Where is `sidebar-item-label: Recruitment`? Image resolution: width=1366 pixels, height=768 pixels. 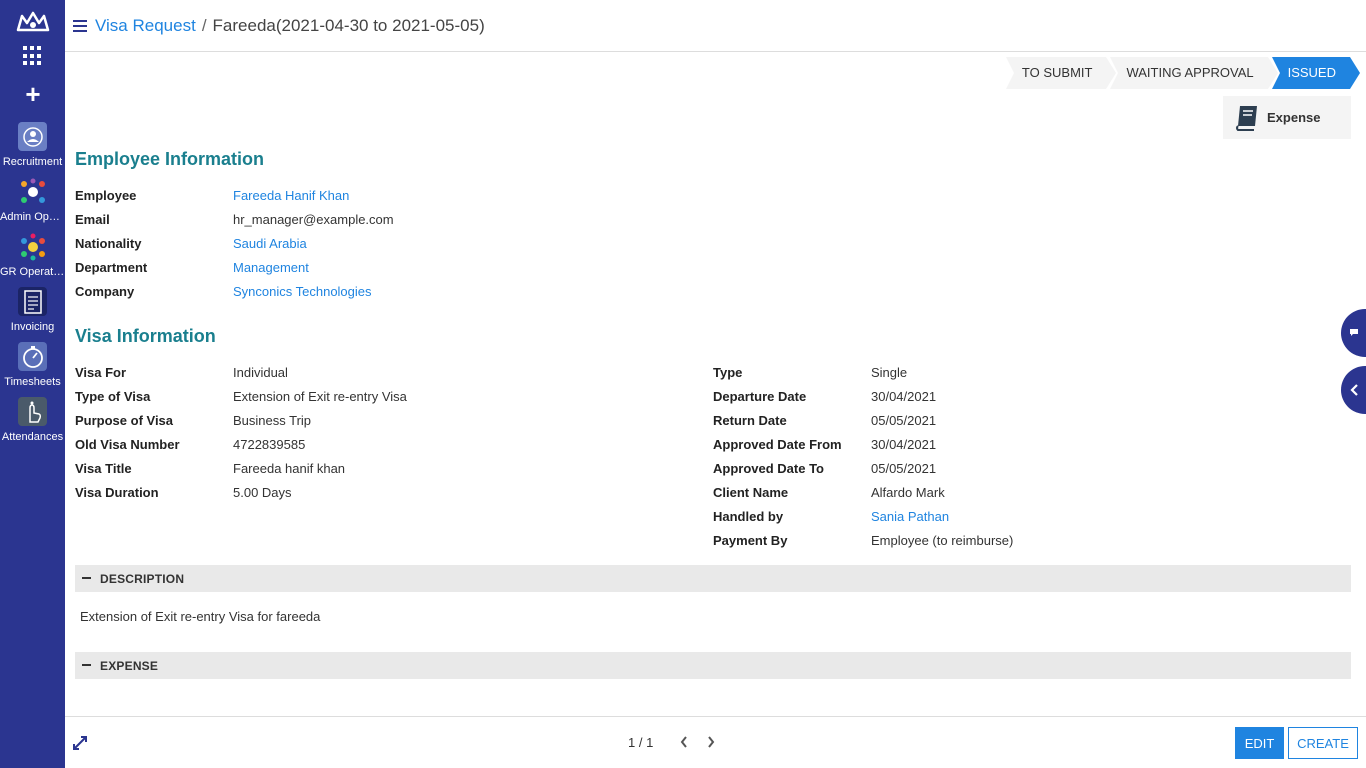
sidebar-item-label: Recruitment is located at coordinates (32, 162).